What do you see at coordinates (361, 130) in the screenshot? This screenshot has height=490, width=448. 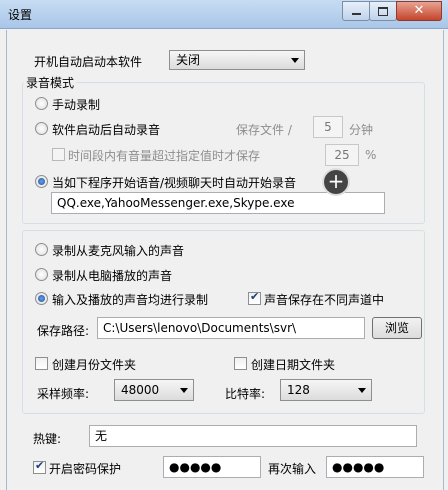 I see `minutes-unit: 分钟` at bounding box center [361, 130].